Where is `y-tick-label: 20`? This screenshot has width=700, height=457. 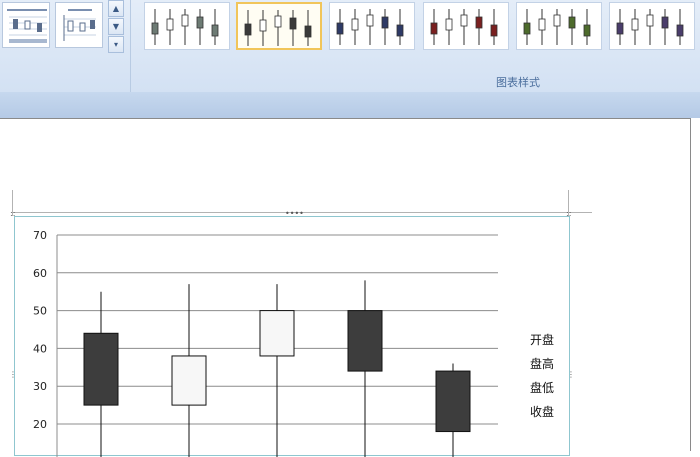 y-tick-label: 20 is located at coordinates (40, 424).